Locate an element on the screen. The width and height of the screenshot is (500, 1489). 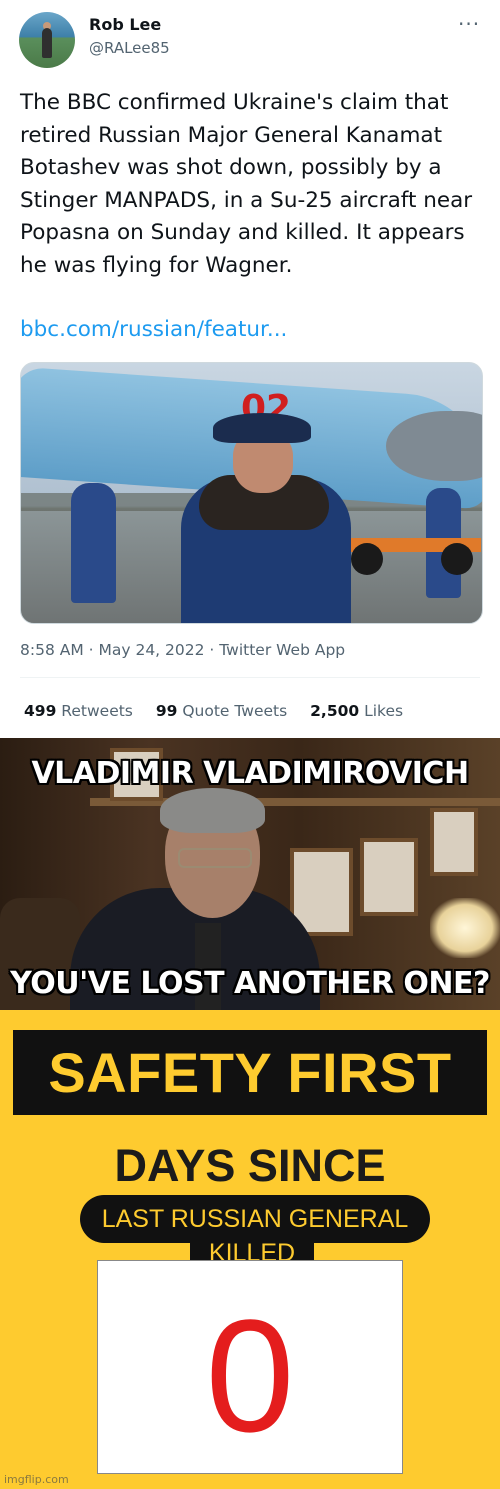
divider is located at coordinates (250, 677).